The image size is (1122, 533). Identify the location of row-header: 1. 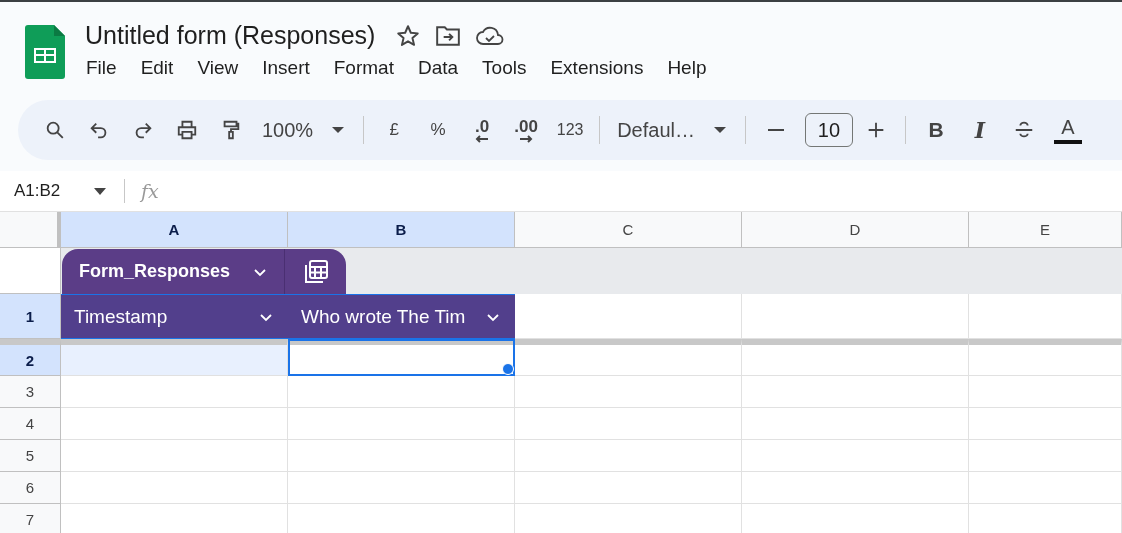
(30, 316).